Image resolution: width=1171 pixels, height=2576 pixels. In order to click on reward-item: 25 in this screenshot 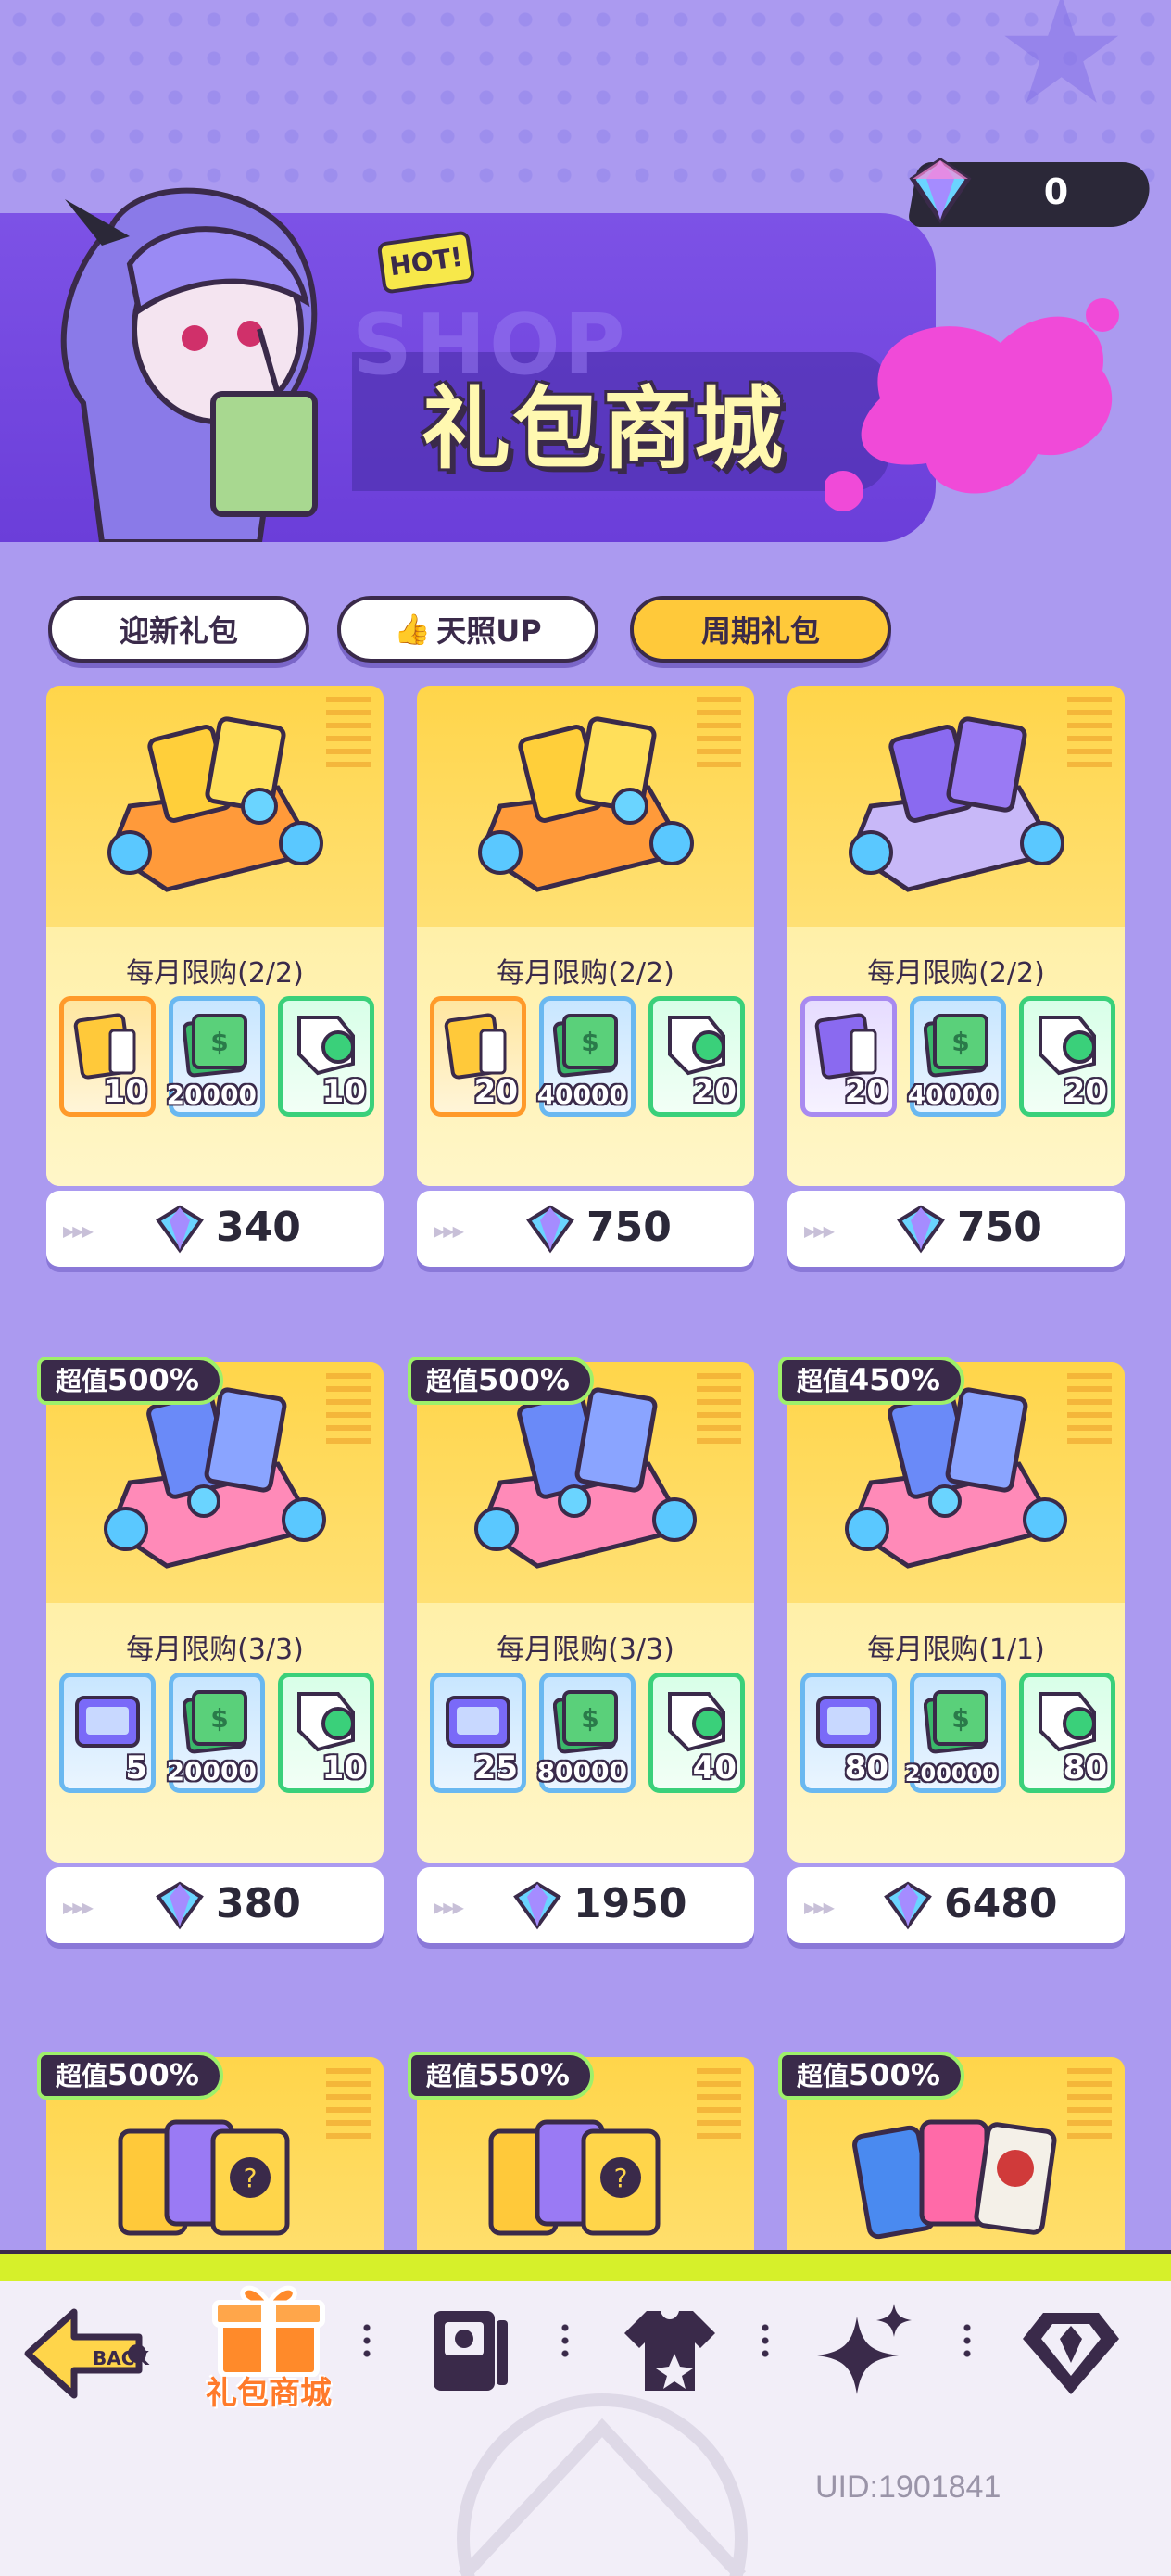, I will do `click(478, 1733)`.